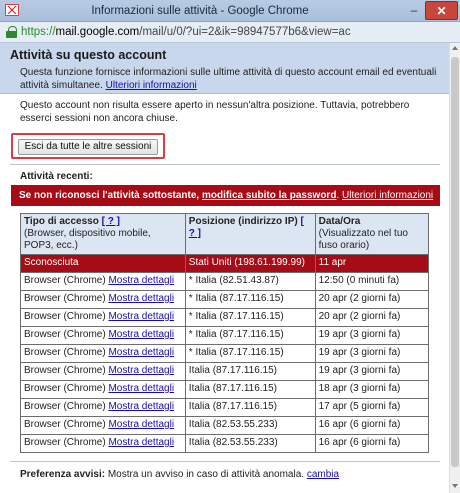 The height and width of the screenshot is (493, 460). I want to click on date-cell: 18 apr (3 giorni fa), so click(372, 389).